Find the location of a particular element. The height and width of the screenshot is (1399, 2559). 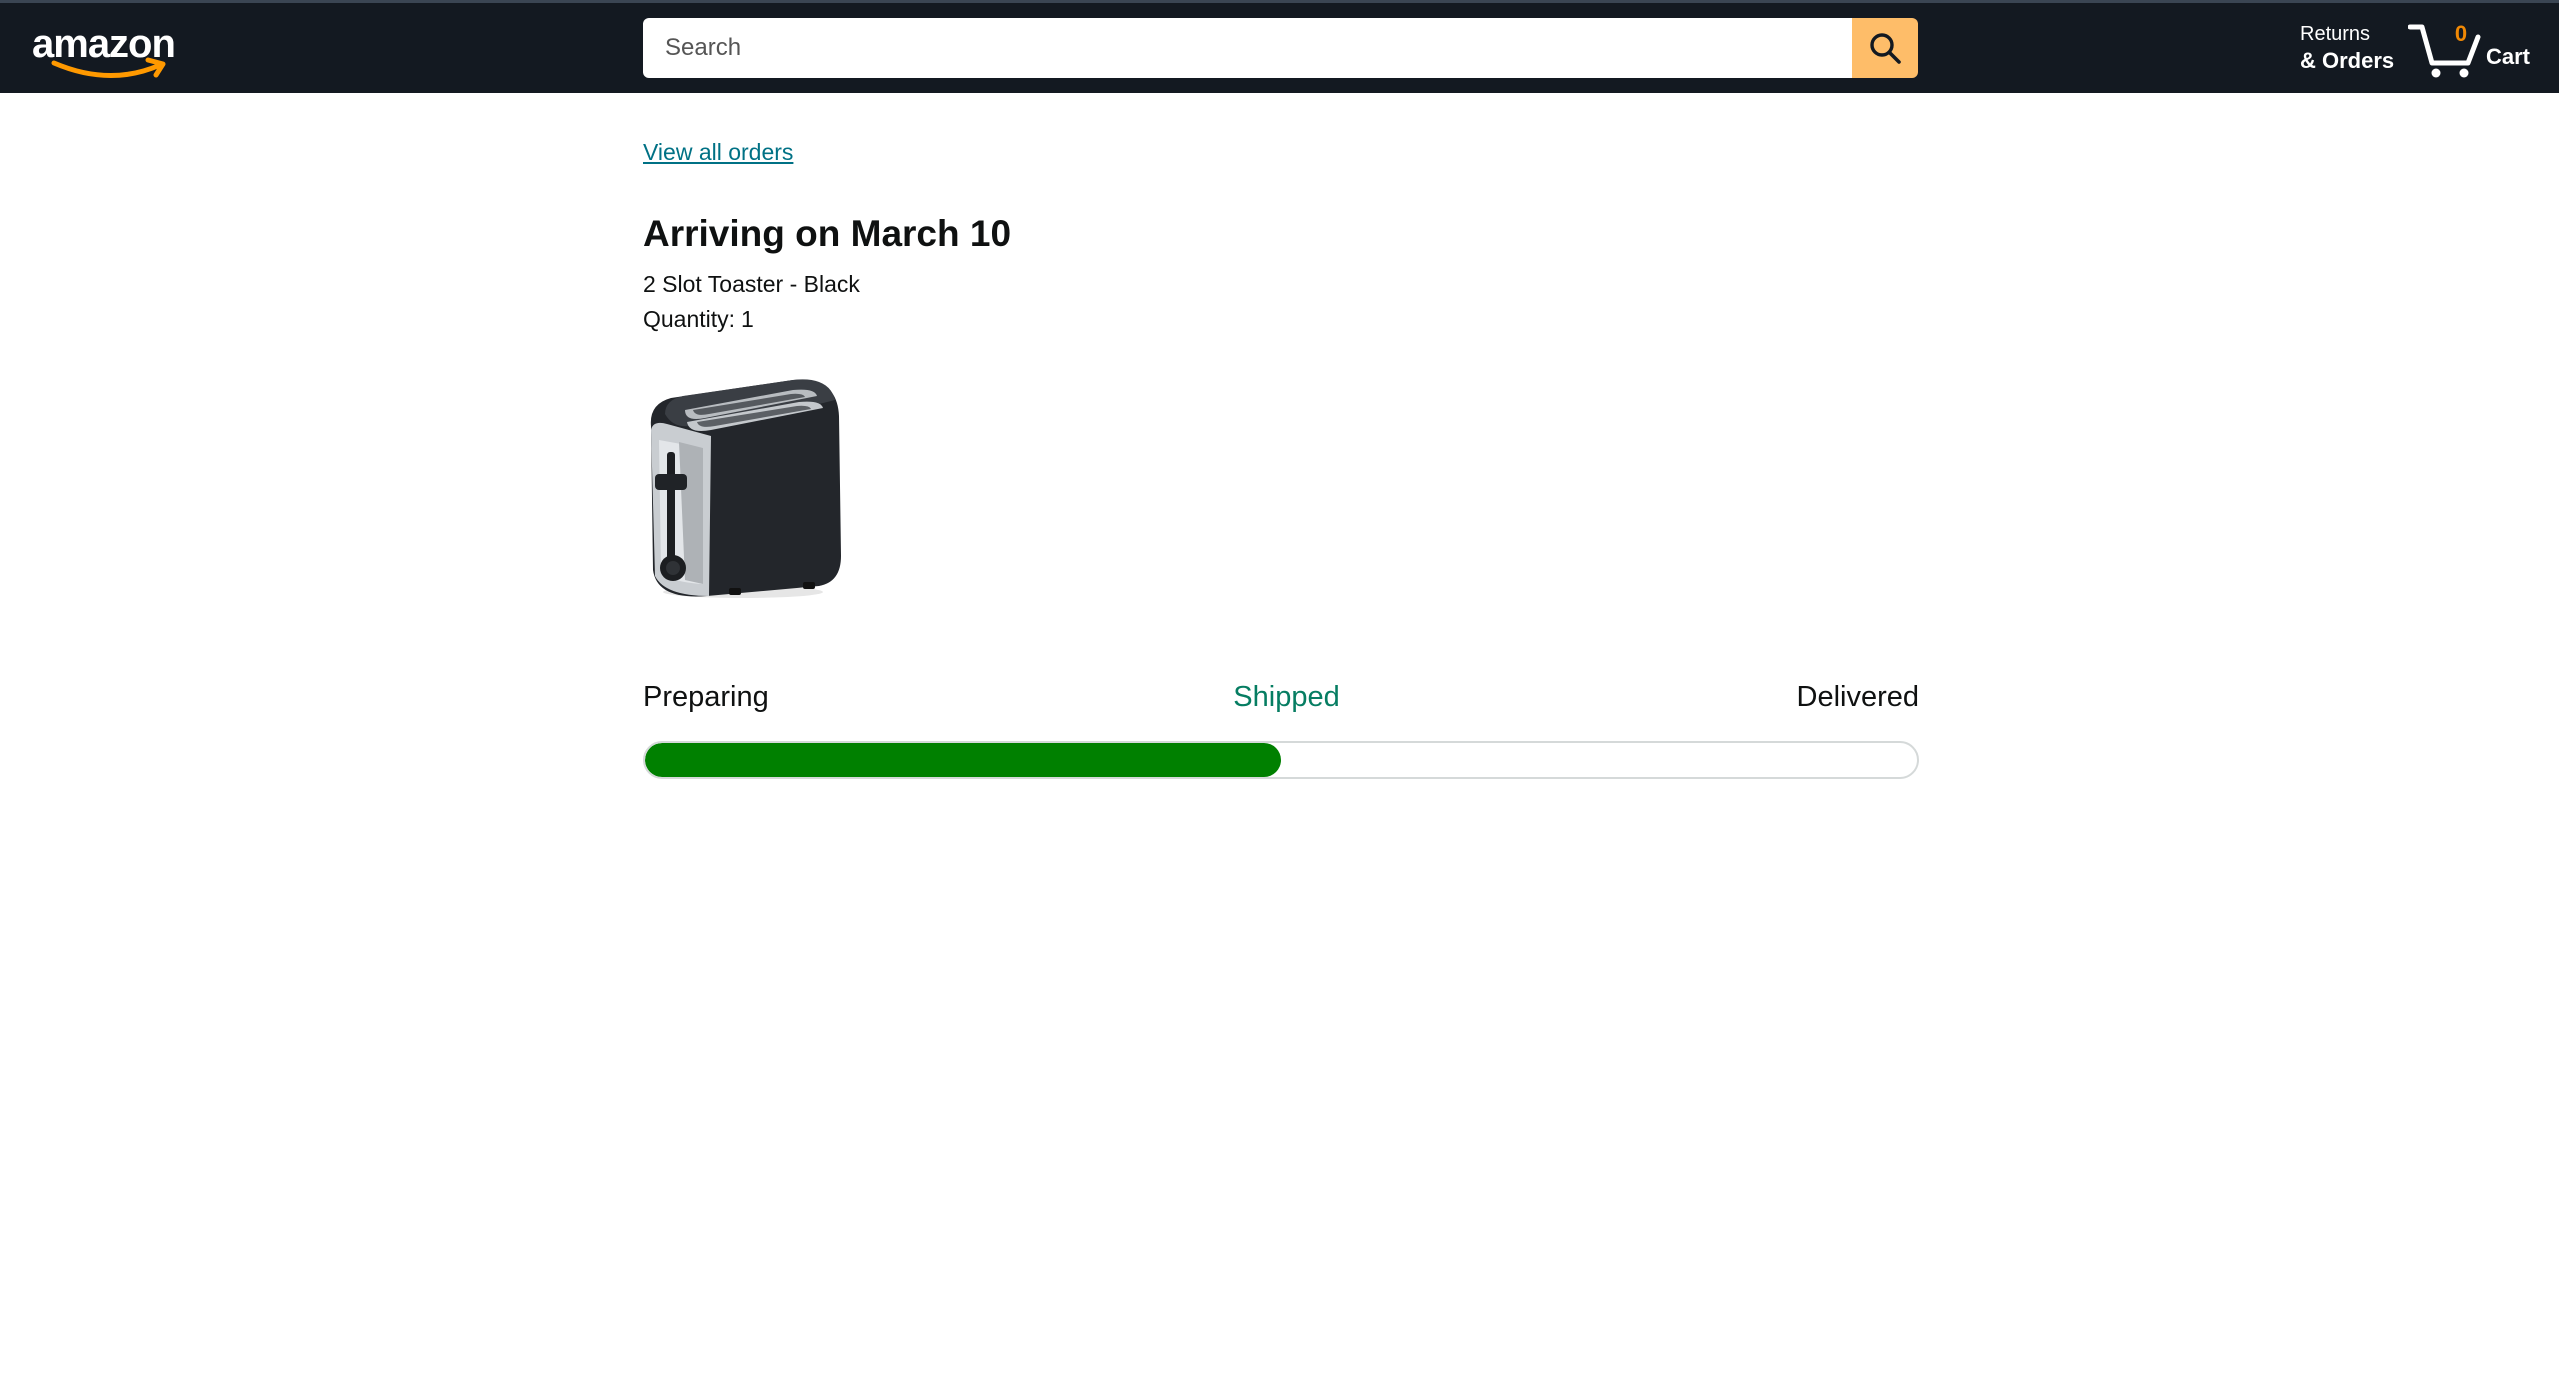

site-header: amazon Returns & Orders 0 Cart is located at coordinates (1279, 48).